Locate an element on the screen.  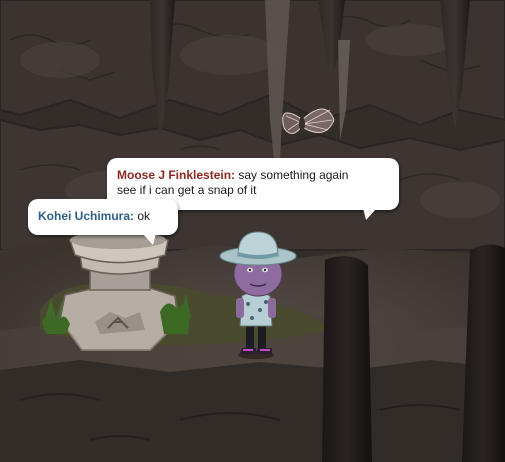
chat-line-1: Moose J Finklestein: say something again is located at coordinates (252, 175).